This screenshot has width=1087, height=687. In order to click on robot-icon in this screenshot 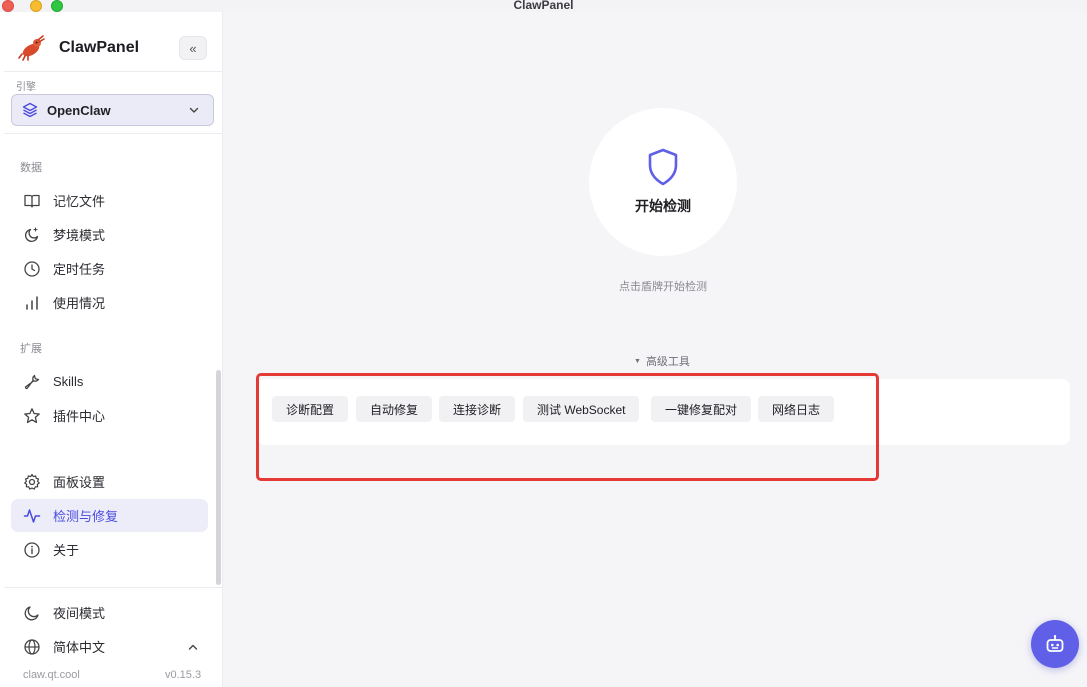, I will do `click(1055, 643)`.